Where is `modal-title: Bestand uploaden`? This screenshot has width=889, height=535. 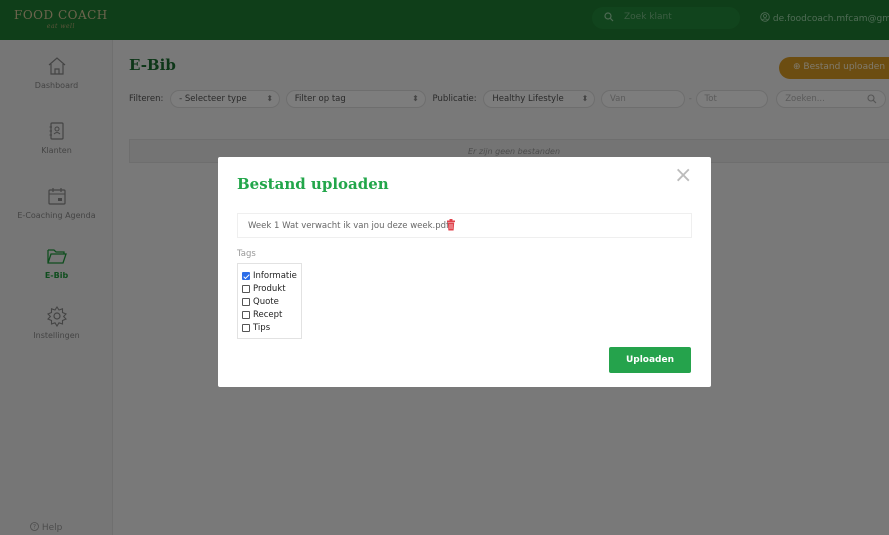
modal-title: Bestand uploaden is located at coordinates (313, 184).